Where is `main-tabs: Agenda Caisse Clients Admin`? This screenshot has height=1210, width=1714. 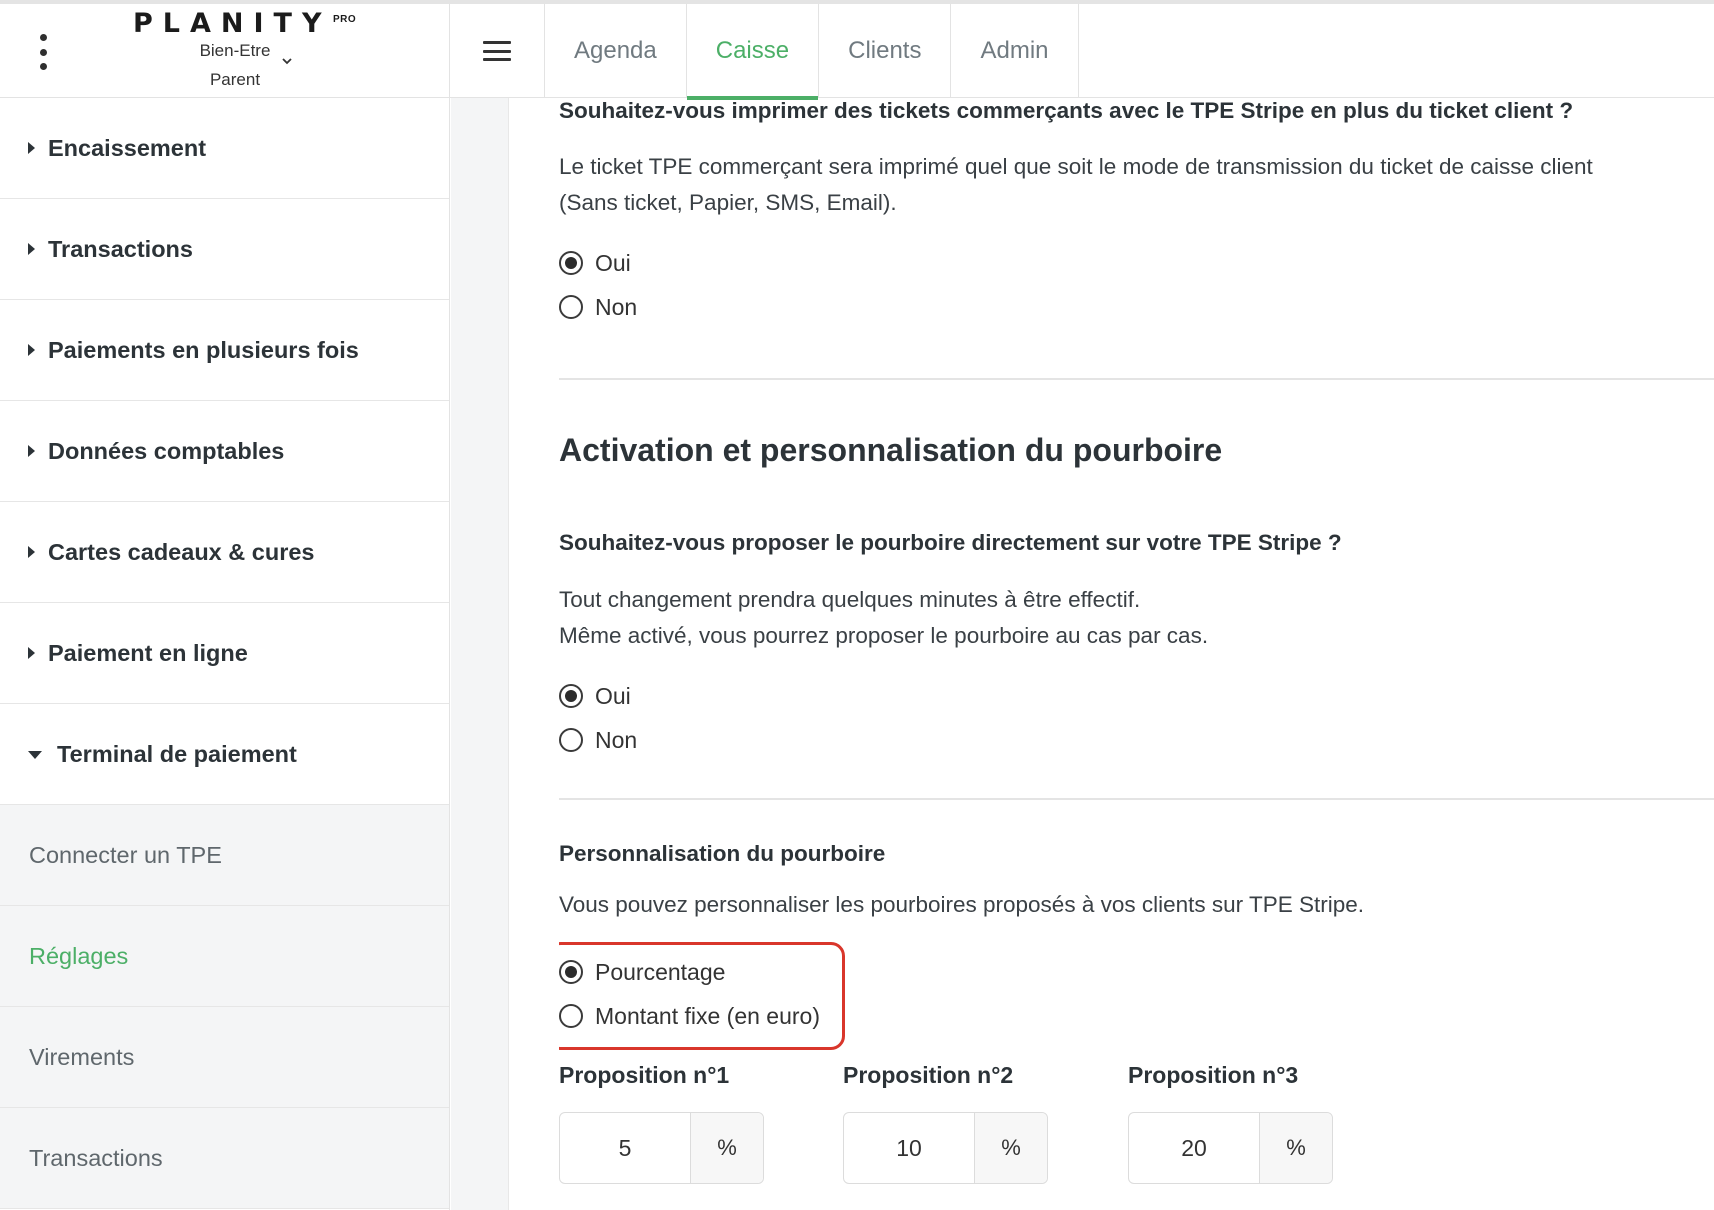
main-tabs: Agenda Caisse Clients Admin is located at coordinates (811, 52).